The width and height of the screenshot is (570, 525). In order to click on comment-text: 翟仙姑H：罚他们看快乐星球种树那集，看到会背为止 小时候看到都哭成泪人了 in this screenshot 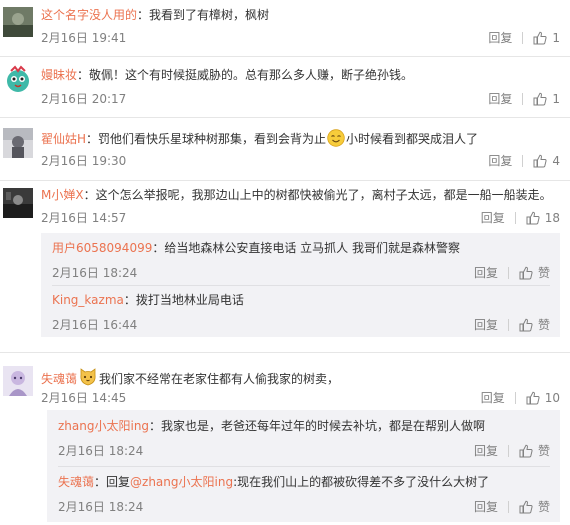, I will do `click(259, 138)`.